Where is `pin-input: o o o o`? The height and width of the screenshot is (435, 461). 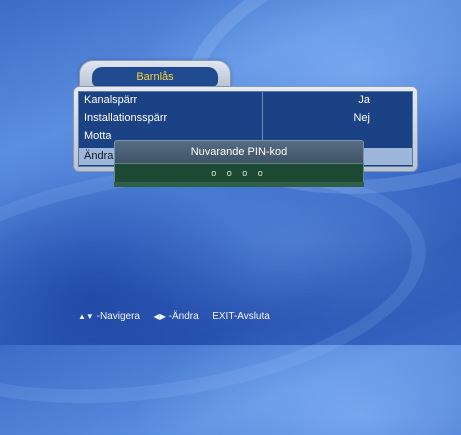
pin-input: o o o o is located at coordinates (239, 173).